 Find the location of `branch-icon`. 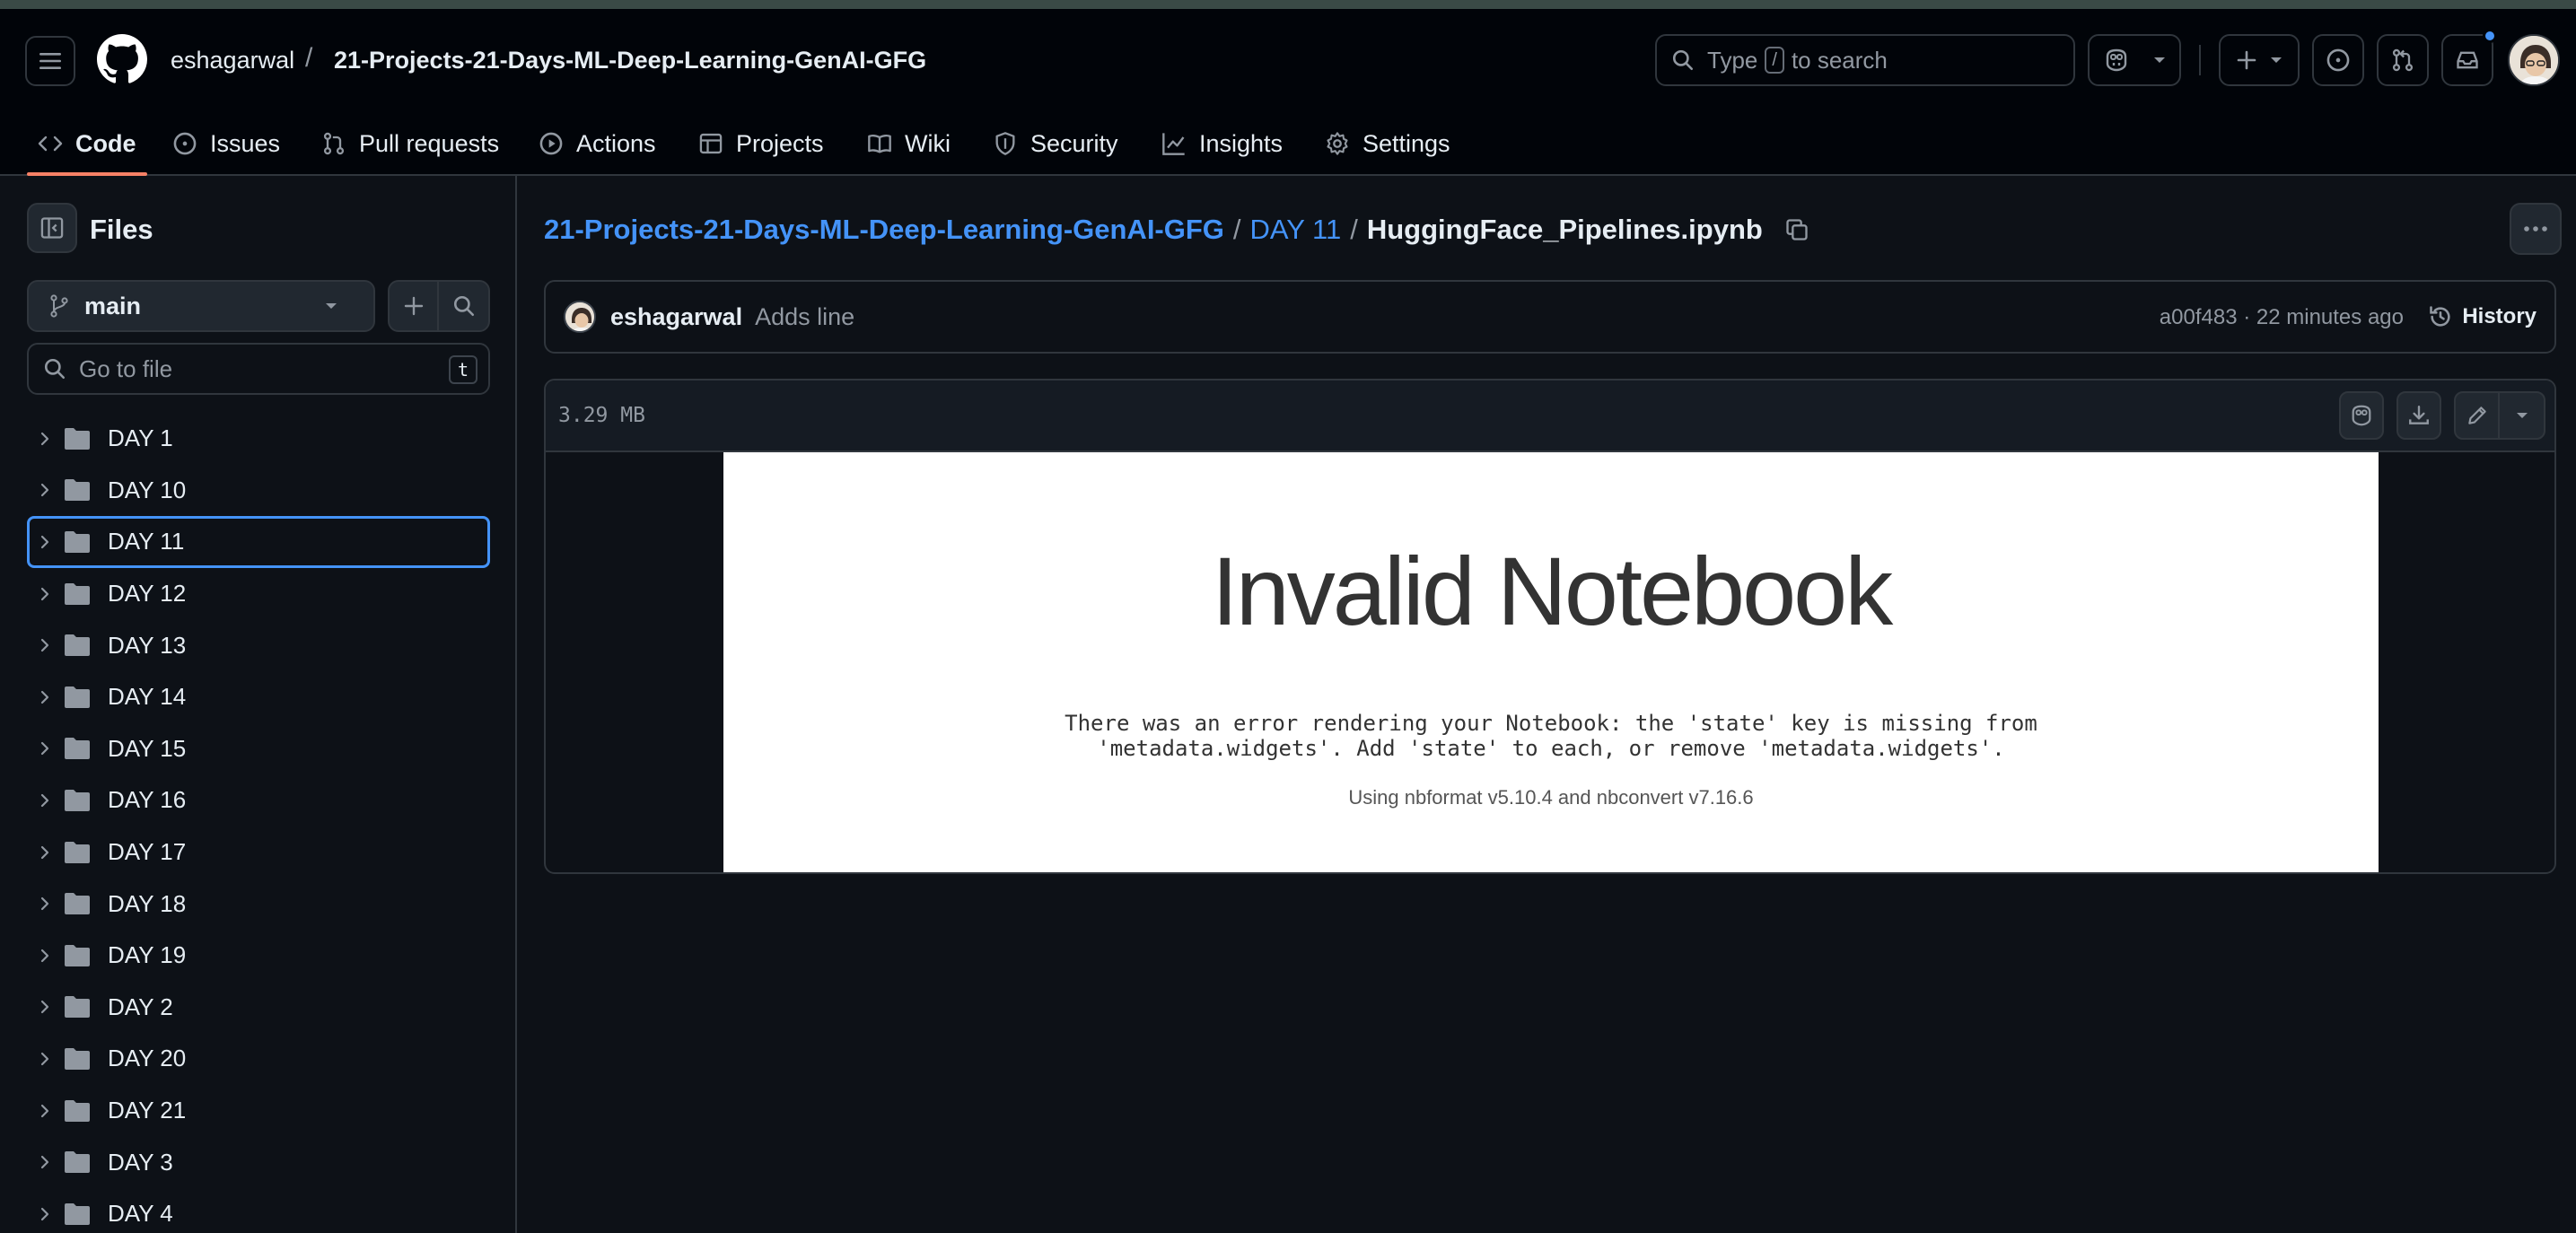

branch-icon is located at coordinates (59, 306).